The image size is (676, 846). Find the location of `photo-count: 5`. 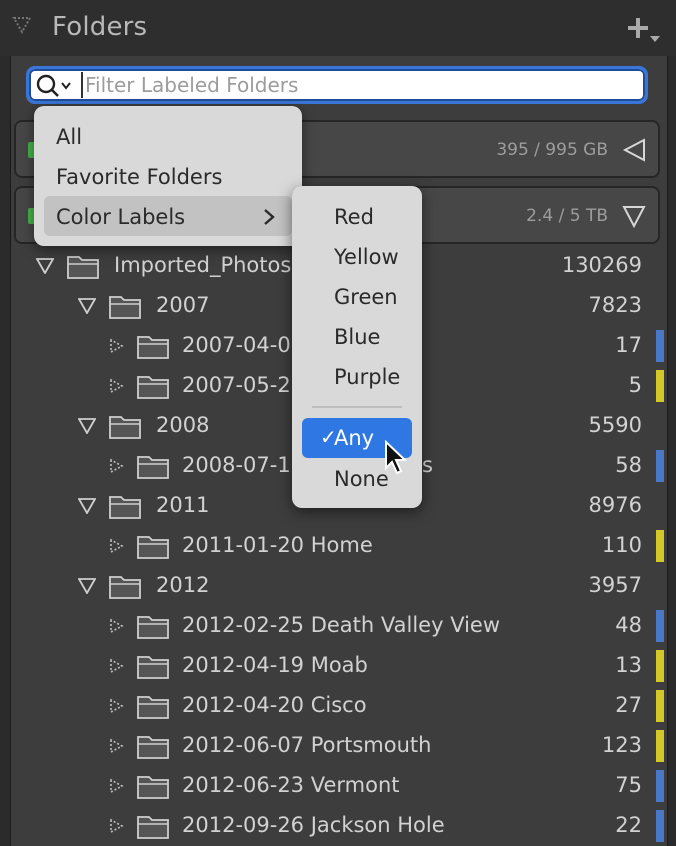

photo-count: 5 is located at coordinates (635, 385).